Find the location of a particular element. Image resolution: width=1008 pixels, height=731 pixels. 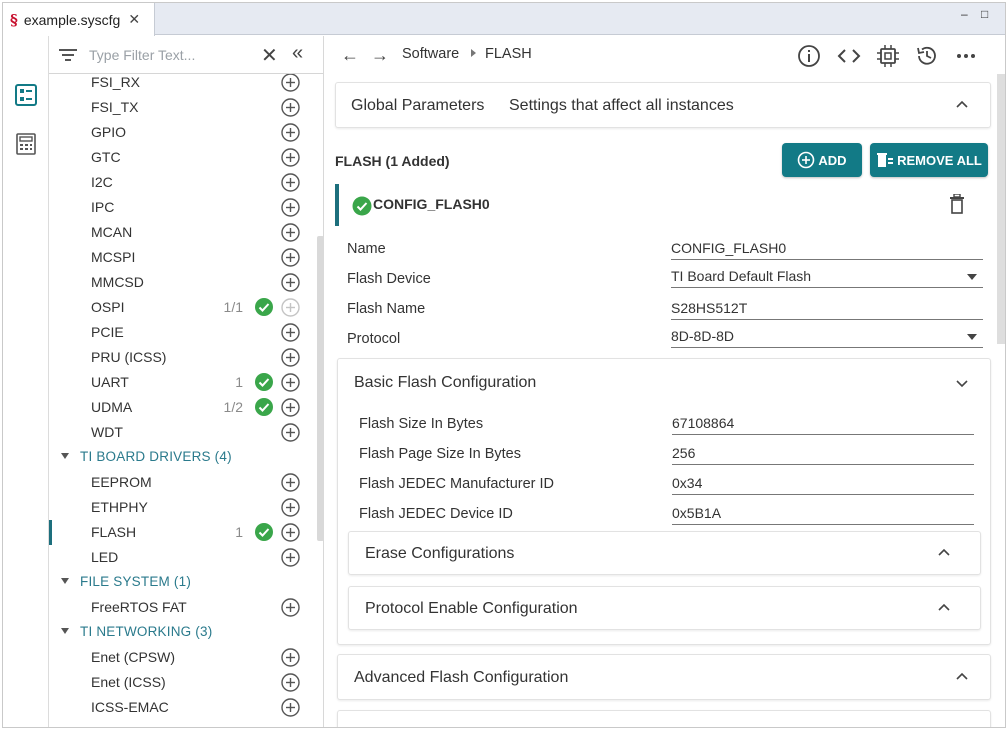

erase-config-card: Erase Configurations is located at coordinates (664, 553).